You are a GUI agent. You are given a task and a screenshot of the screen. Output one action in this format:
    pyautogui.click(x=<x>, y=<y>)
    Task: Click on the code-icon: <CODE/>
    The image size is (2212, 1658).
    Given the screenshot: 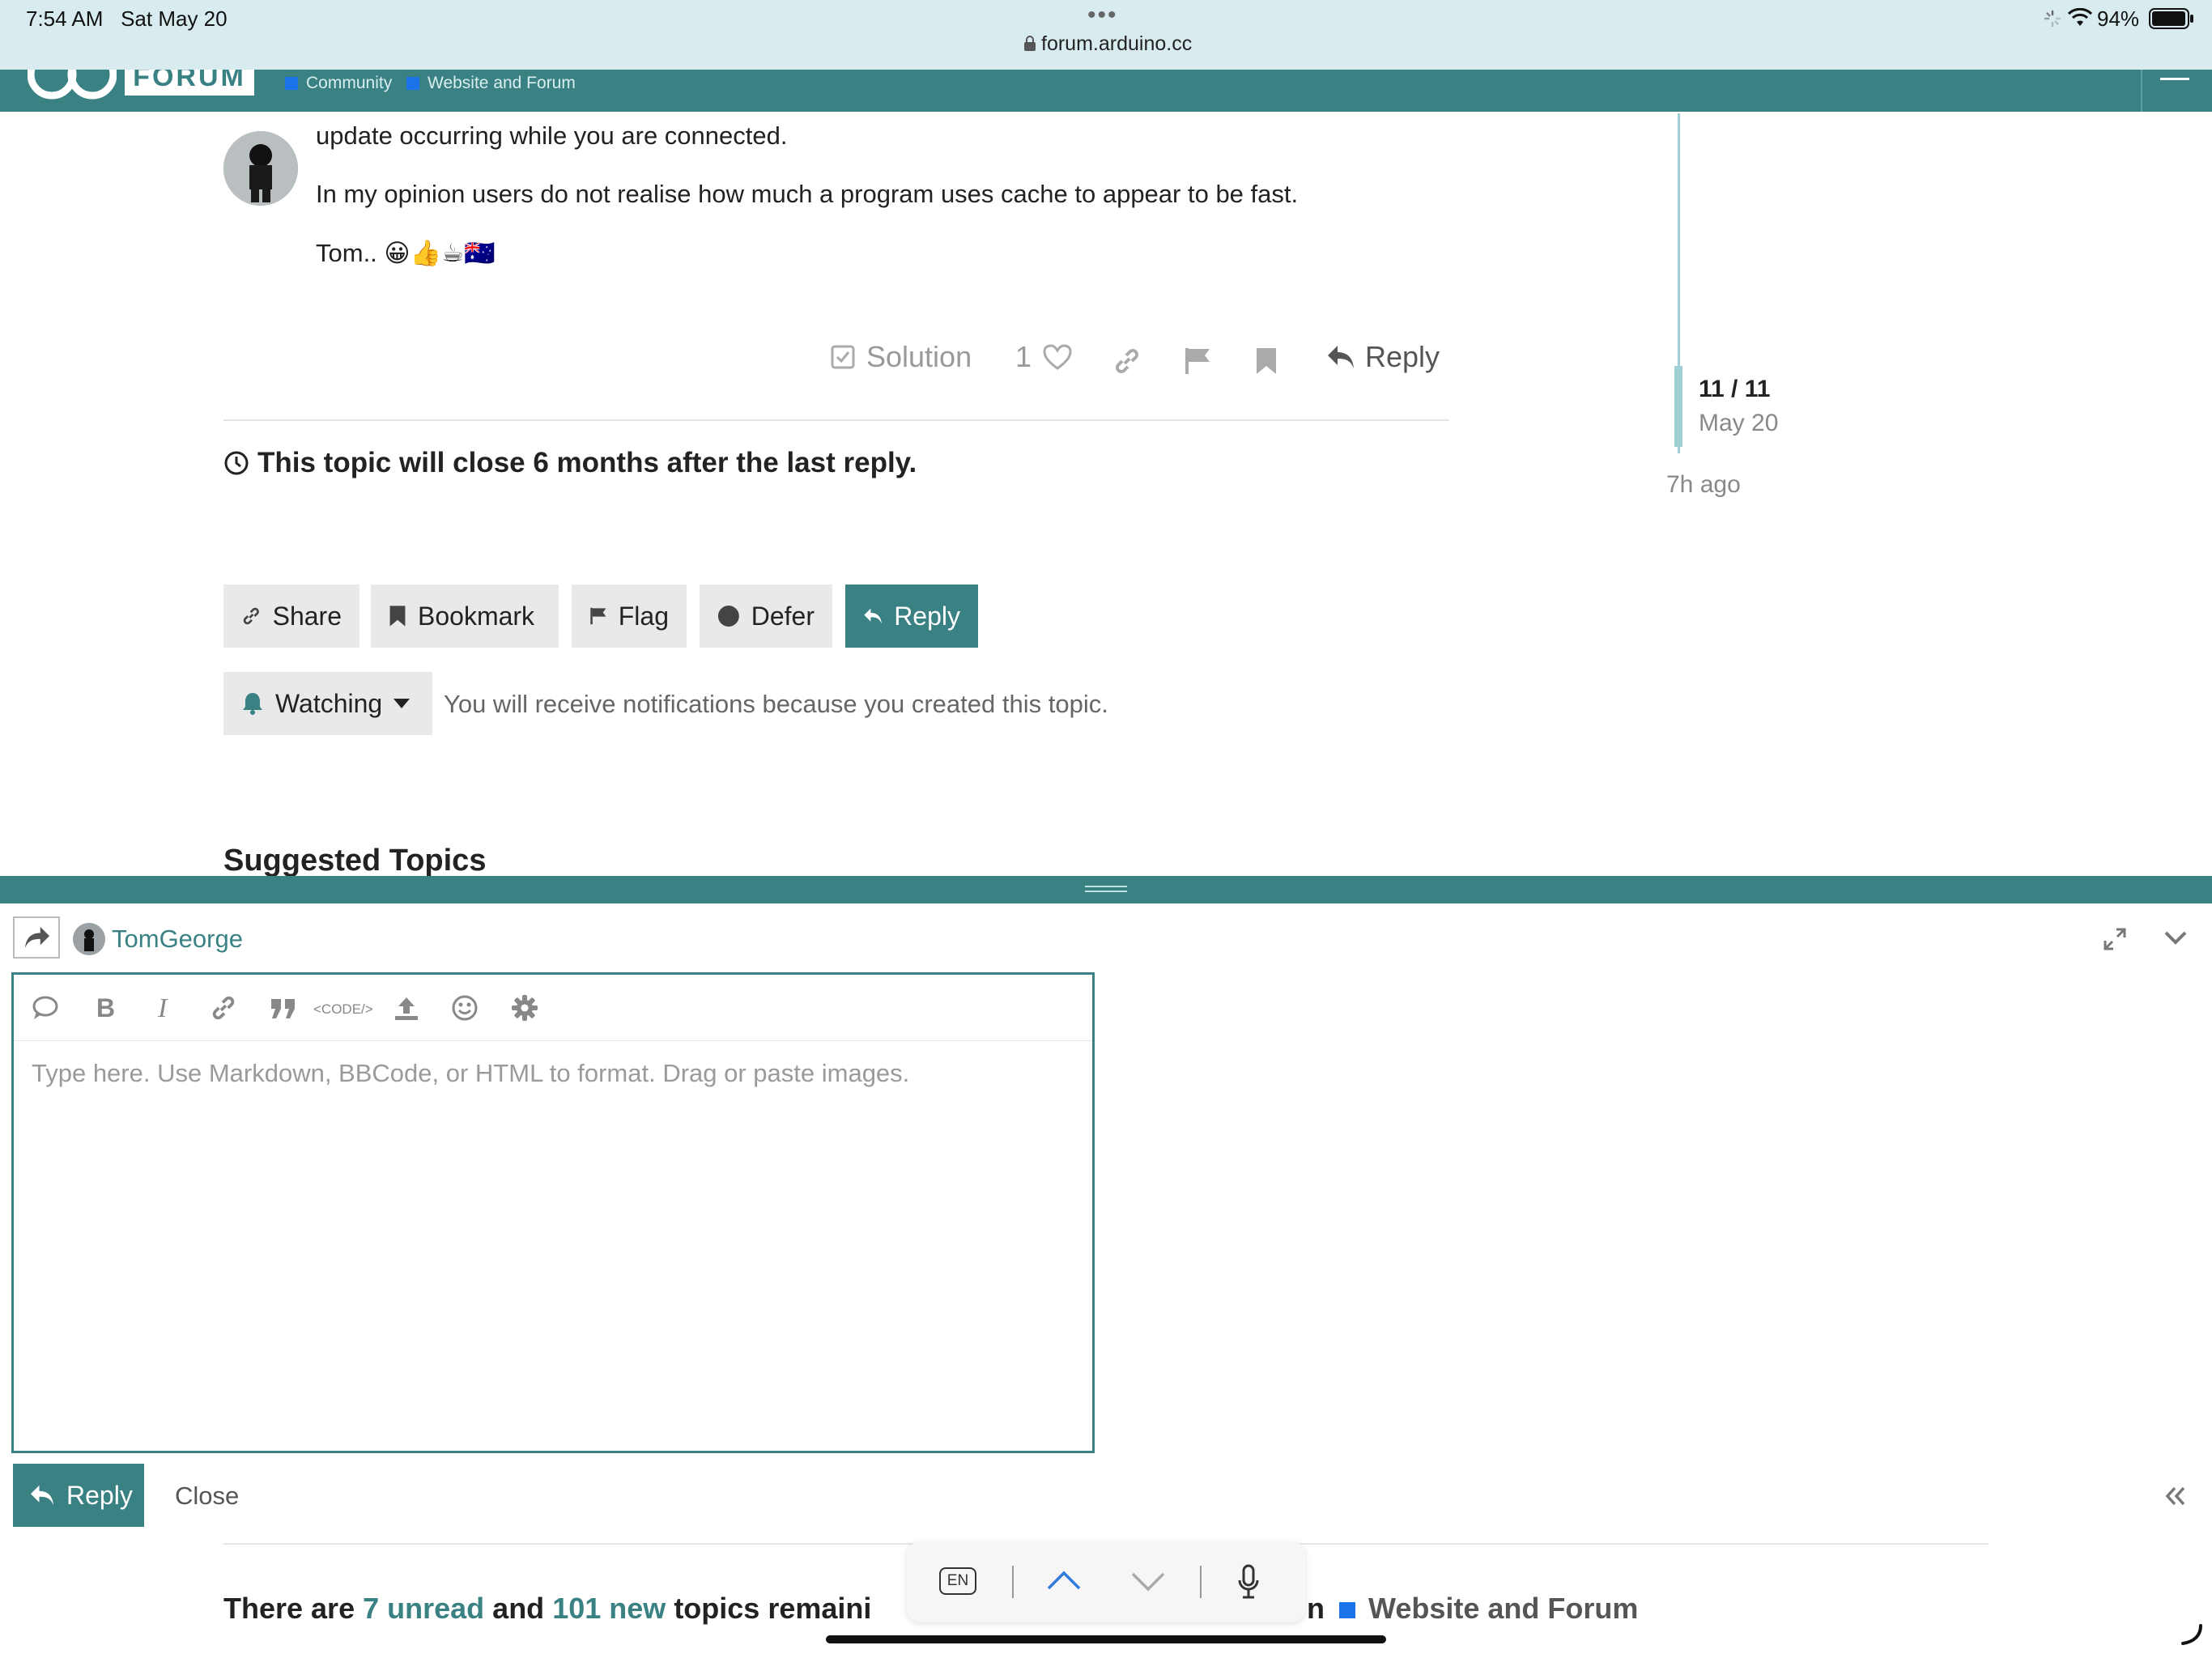 What is the action you would take?
    pyautogui.click(x=344, y=1009)
    